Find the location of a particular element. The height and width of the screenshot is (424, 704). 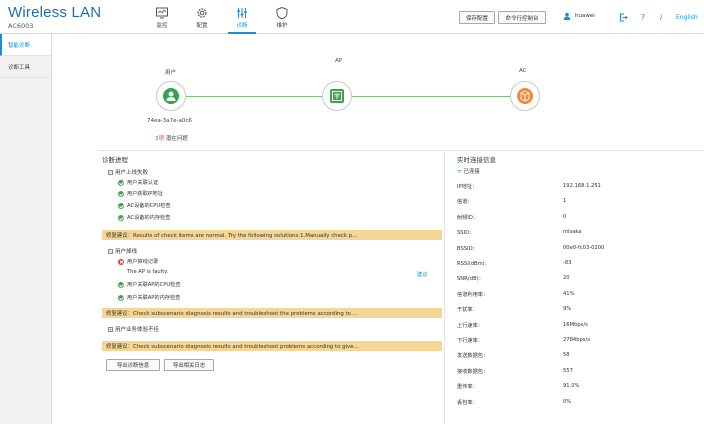

ap-node-label: AP is located at coordinates (339, 61).